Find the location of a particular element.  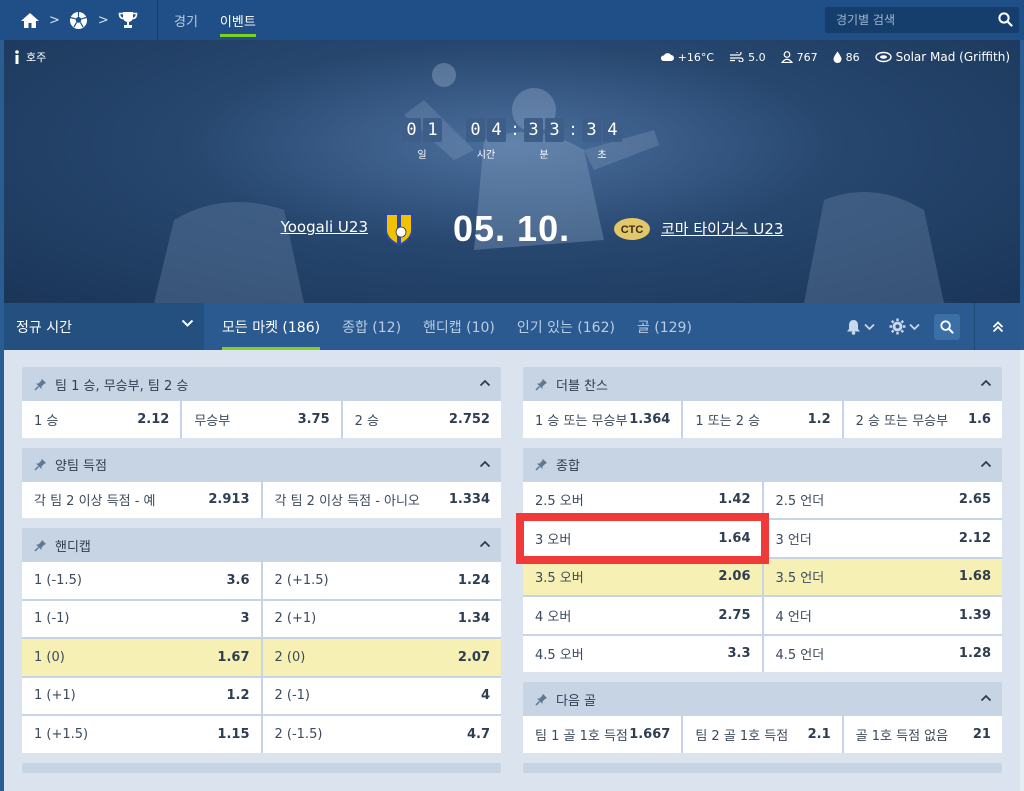

collapse-all-button is located at coordinates (997, 326).